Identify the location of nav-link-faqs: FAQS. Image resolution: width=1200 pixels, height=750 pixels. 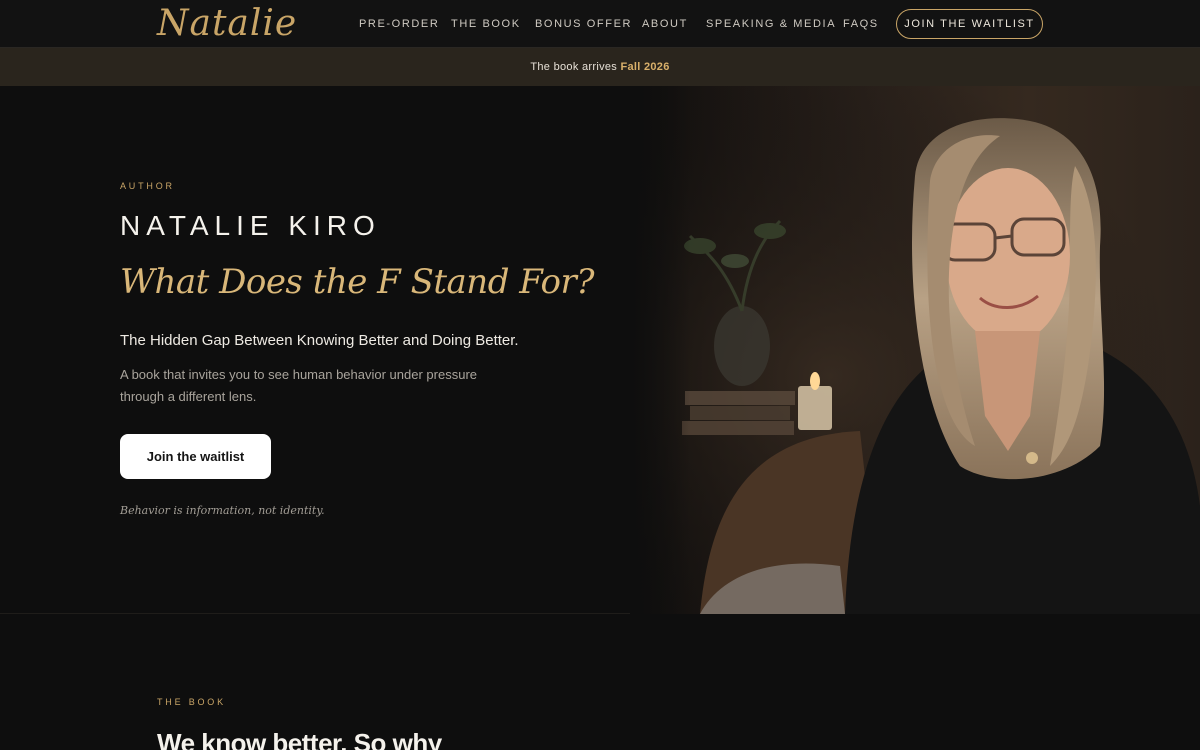
(861, 24).